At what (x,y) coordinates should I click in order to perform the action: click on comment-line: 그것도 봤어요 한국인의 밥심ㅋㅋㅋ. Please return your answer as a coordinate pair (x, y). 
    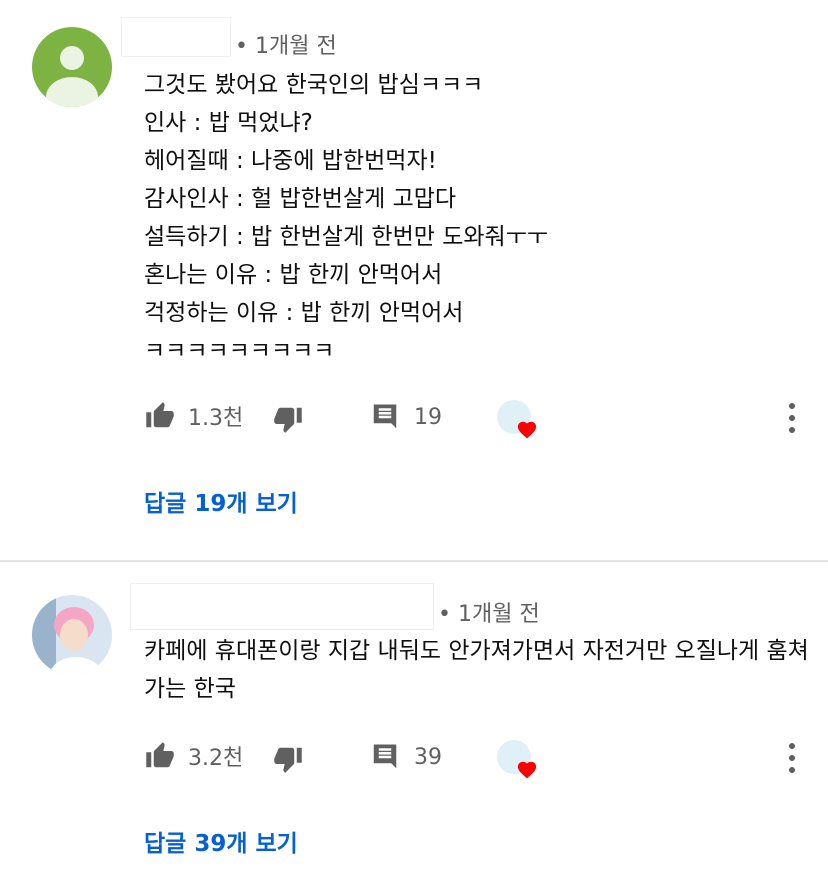
    Looking at the image, I should click on (314, 85).